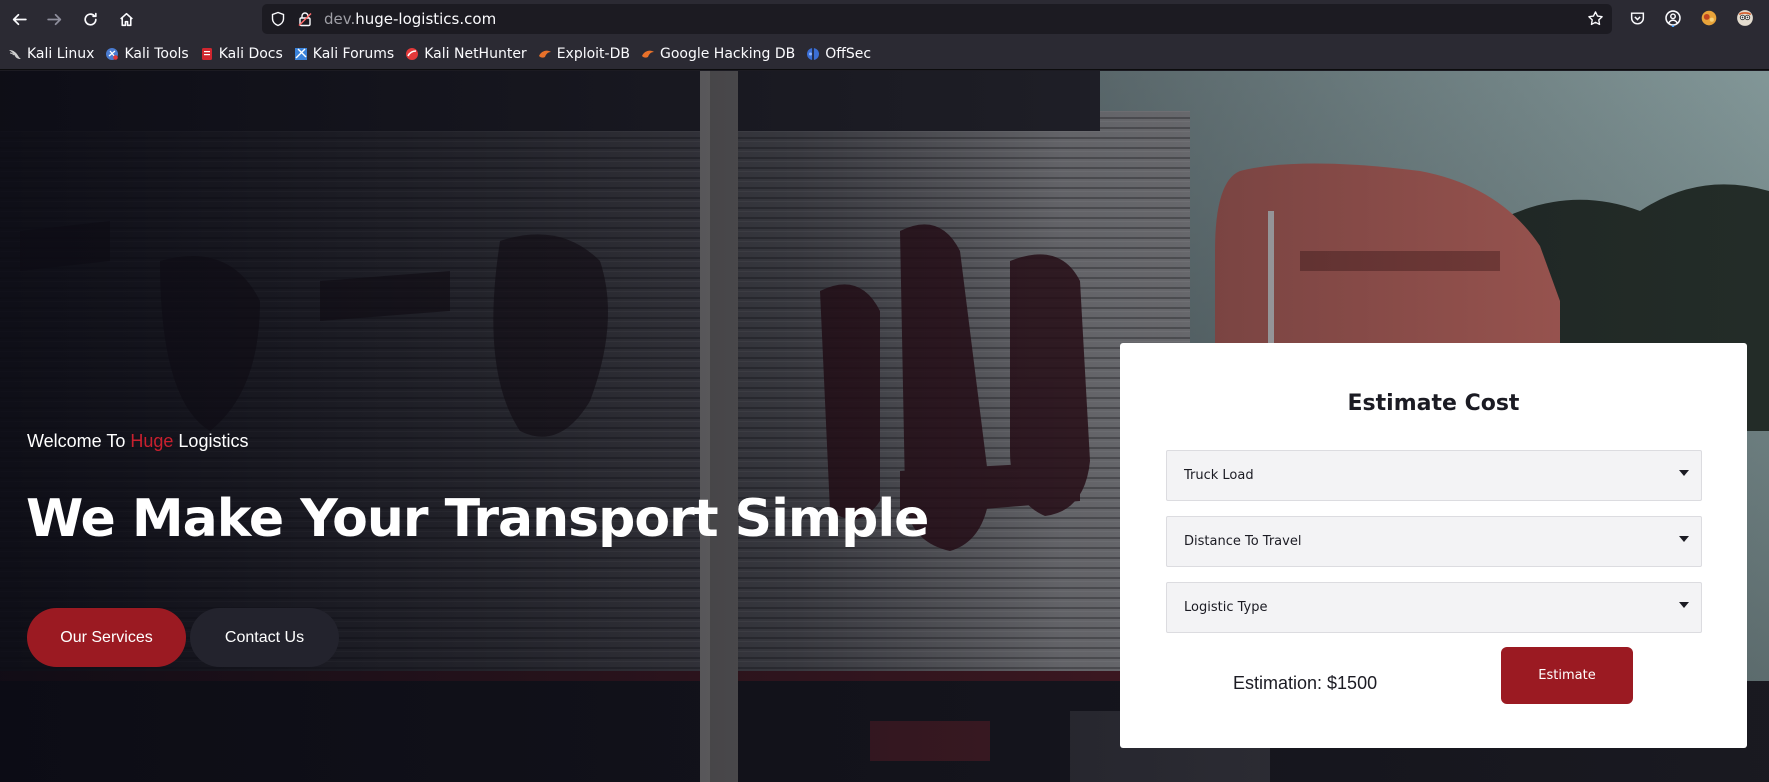 Image resolution: width=1769 pixels, height=782 pixels. I want to click on bookmark-kali-nethunter: Kali NetHunter, so click(466, 54).